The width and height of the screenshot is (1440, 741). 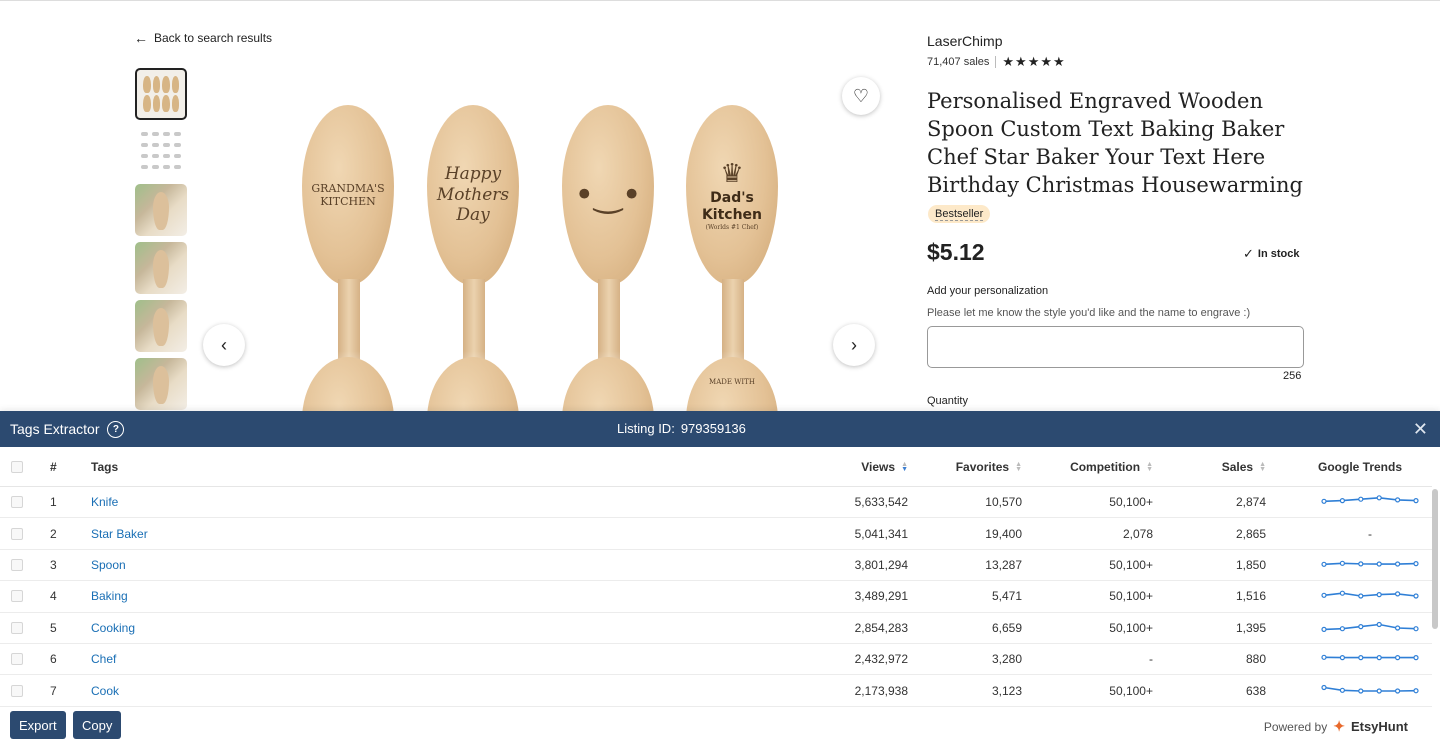 I want to click on spoon-happy-mothers-day: Happy Mothers Day, so click(x=474, y=252).